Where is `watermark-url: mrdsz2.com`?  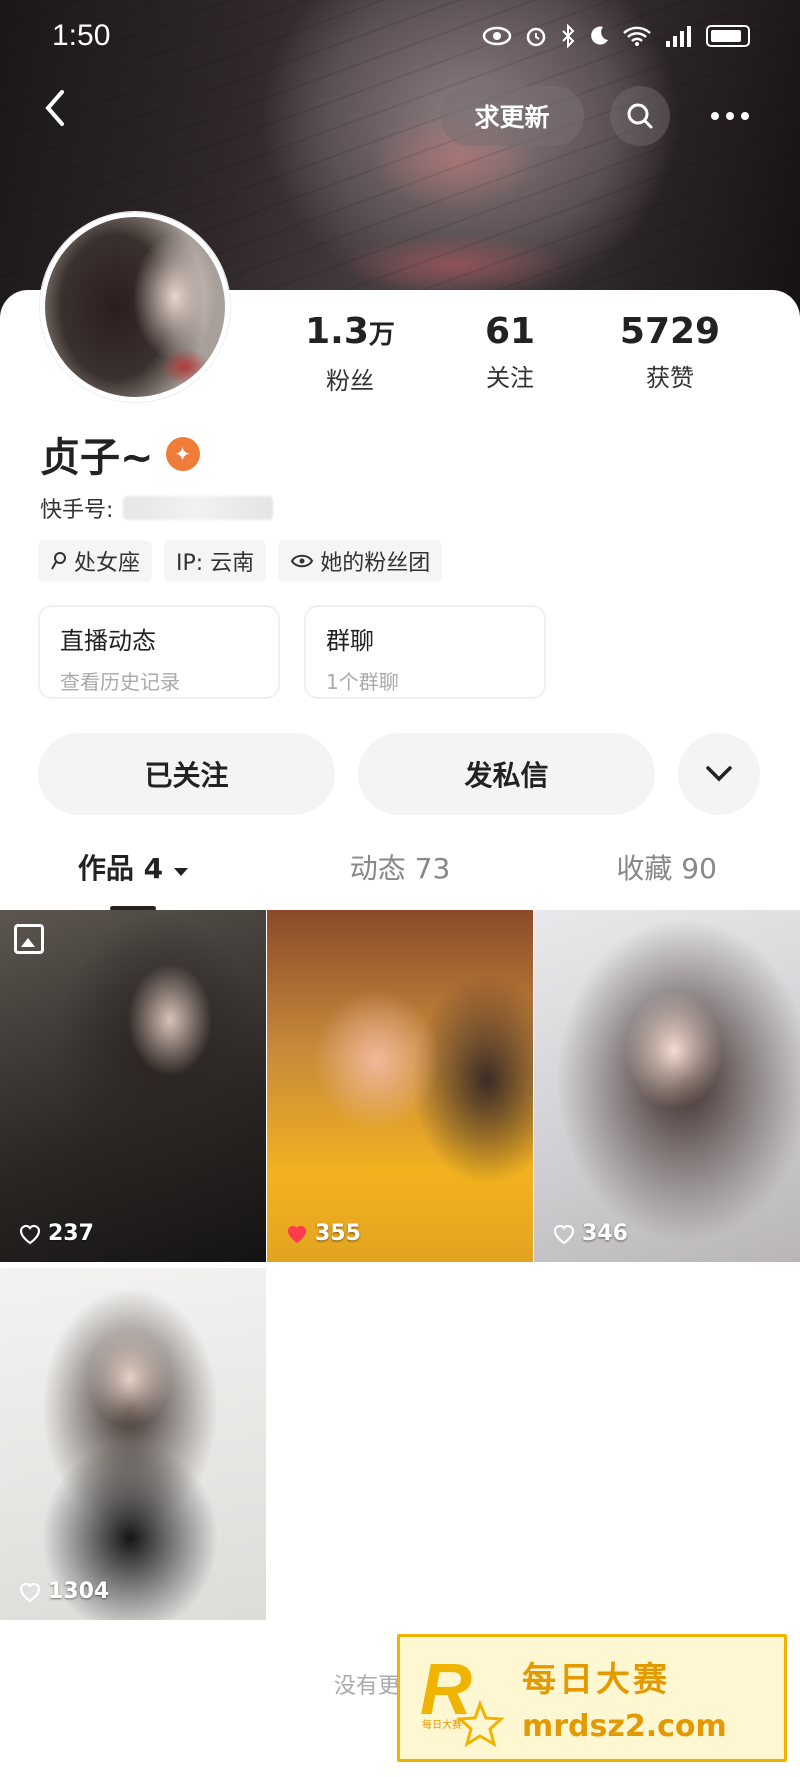 watermark-url: mrdsz2.com is located at coordinates (624, 1726).